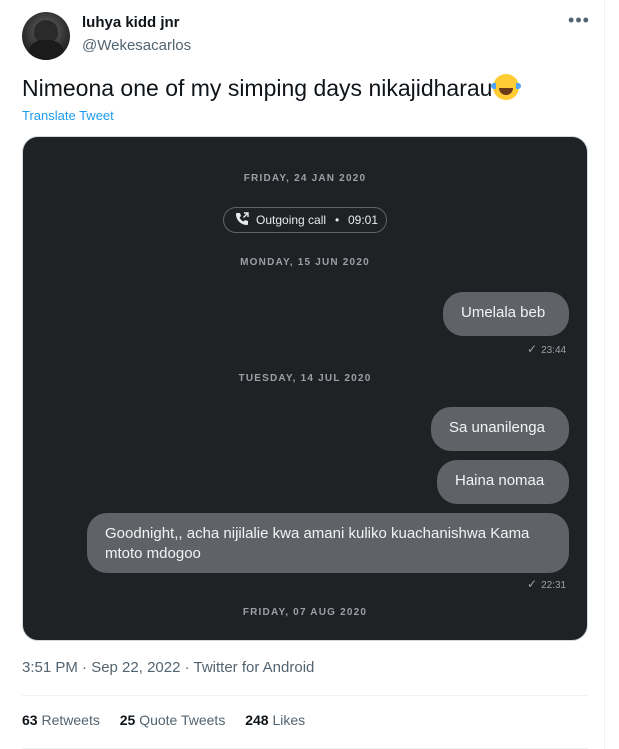 This screenshot has width=619, height=749. What do you see at coordinates (554, 350) in the screenshot?
I see `message-time: 23:44` at bounding box center [554, 350].